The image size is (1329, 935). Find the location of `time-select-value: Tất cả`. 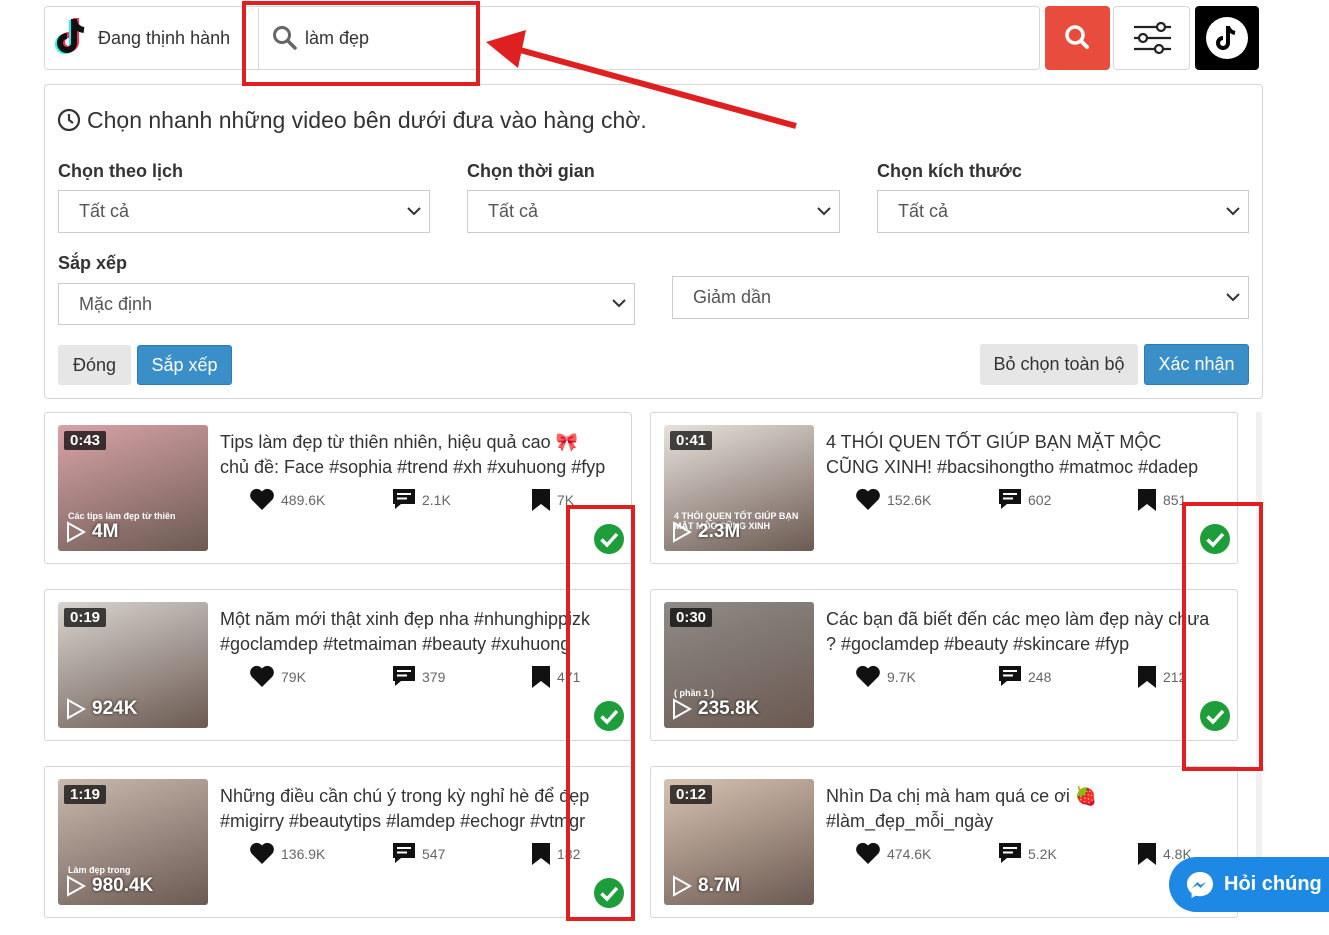

time-select-value: Tất cả is located at coordinates (513, 211).